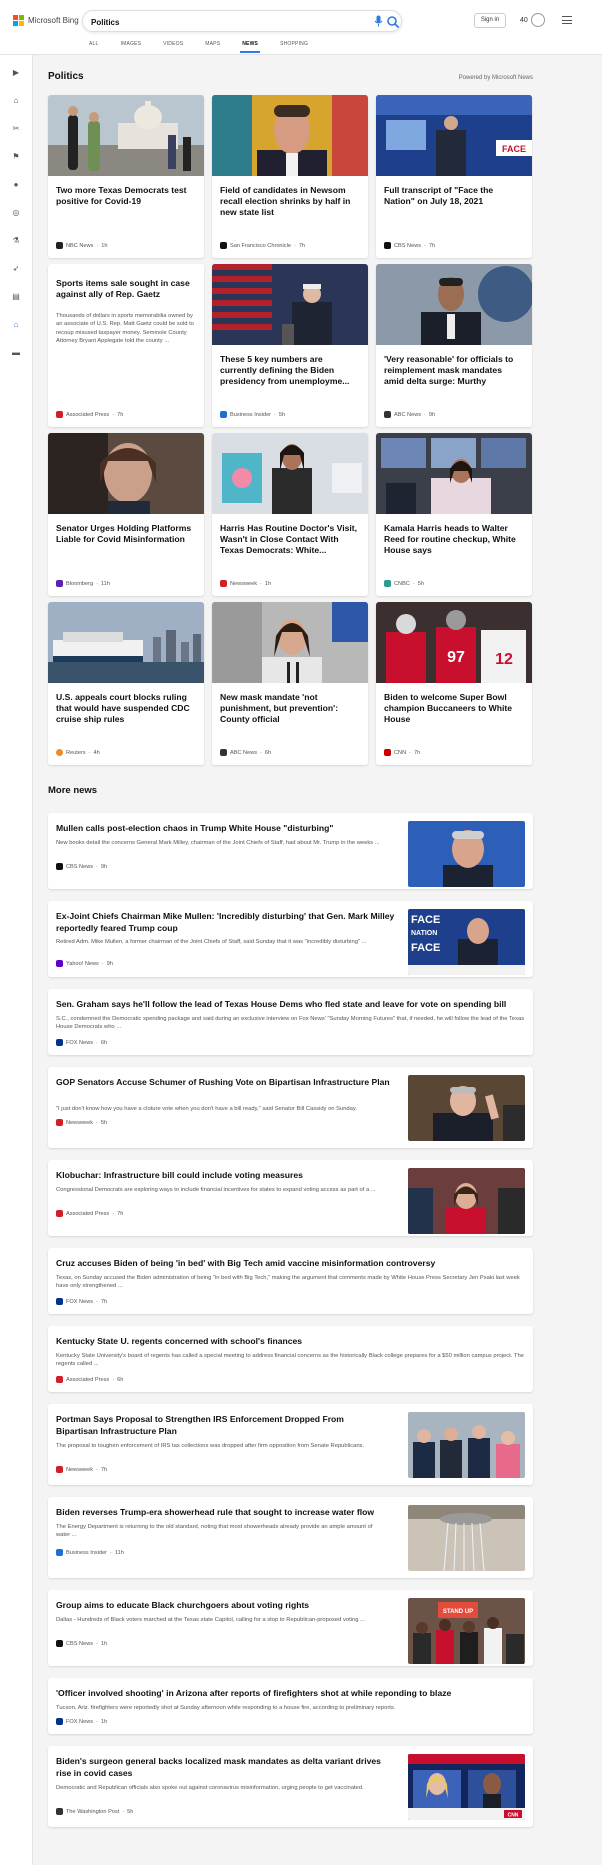 The image size is (602, 1865). What do you see at coordinates (496, 78) in the screenshot?
I see `powered-by: Powered by Microsoft News` at bounding box center [496, 78].